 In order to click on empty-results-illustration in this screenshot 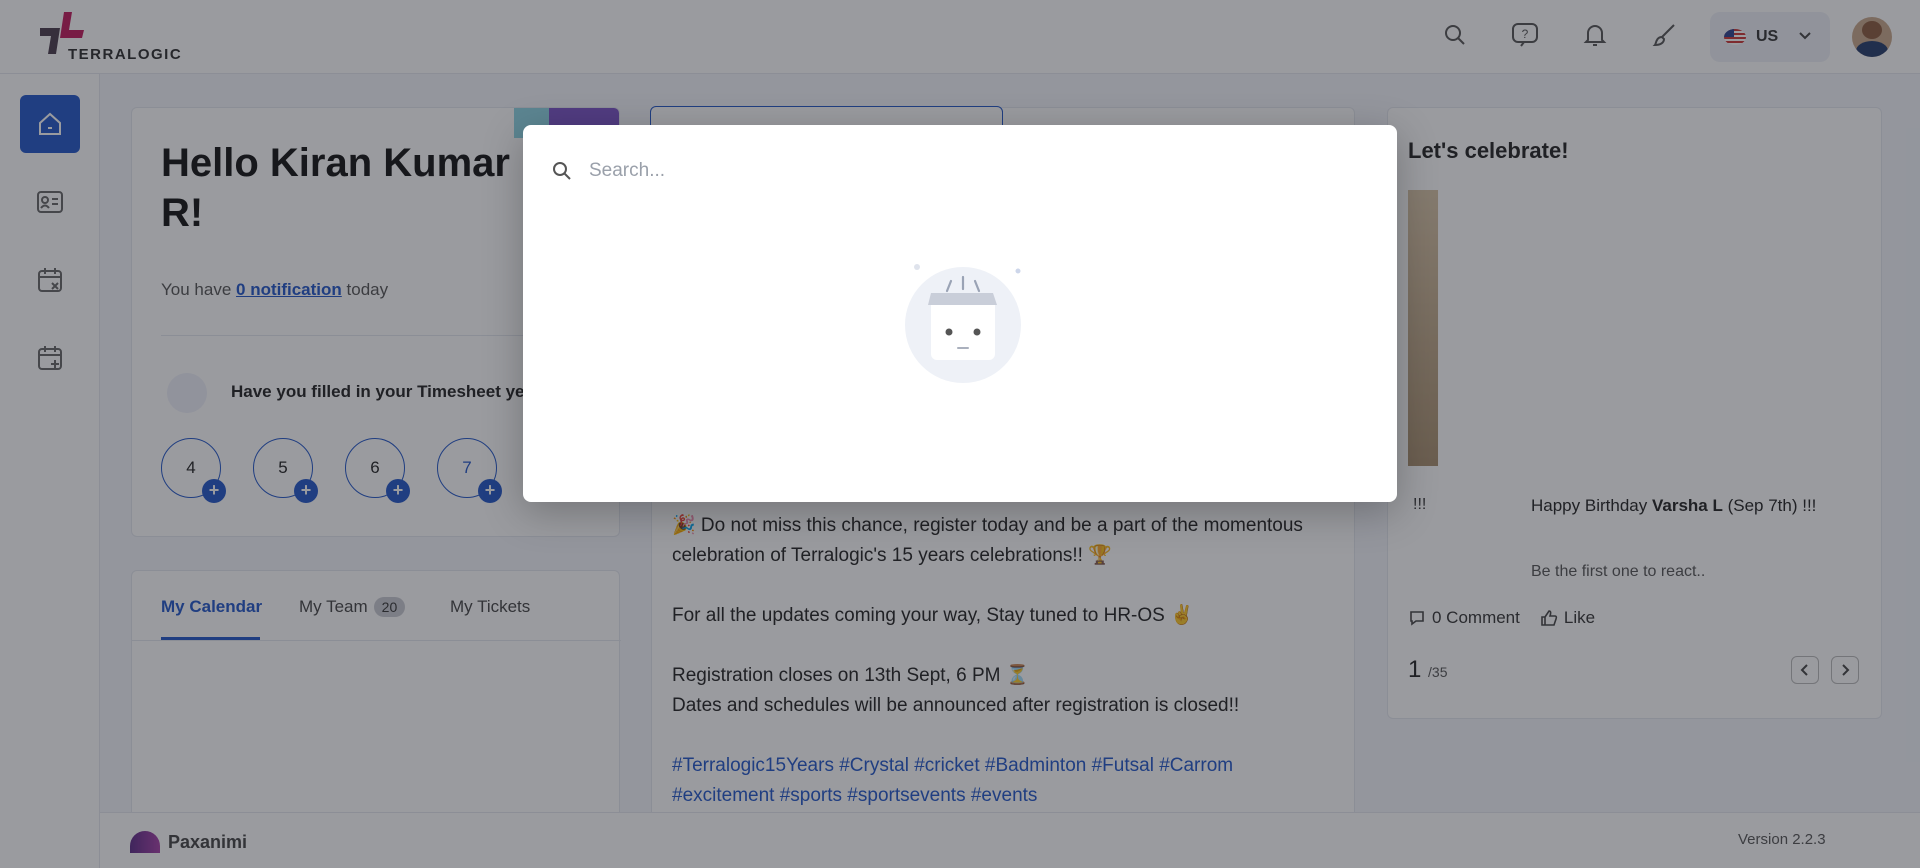, I will do `click(963, 323)`.